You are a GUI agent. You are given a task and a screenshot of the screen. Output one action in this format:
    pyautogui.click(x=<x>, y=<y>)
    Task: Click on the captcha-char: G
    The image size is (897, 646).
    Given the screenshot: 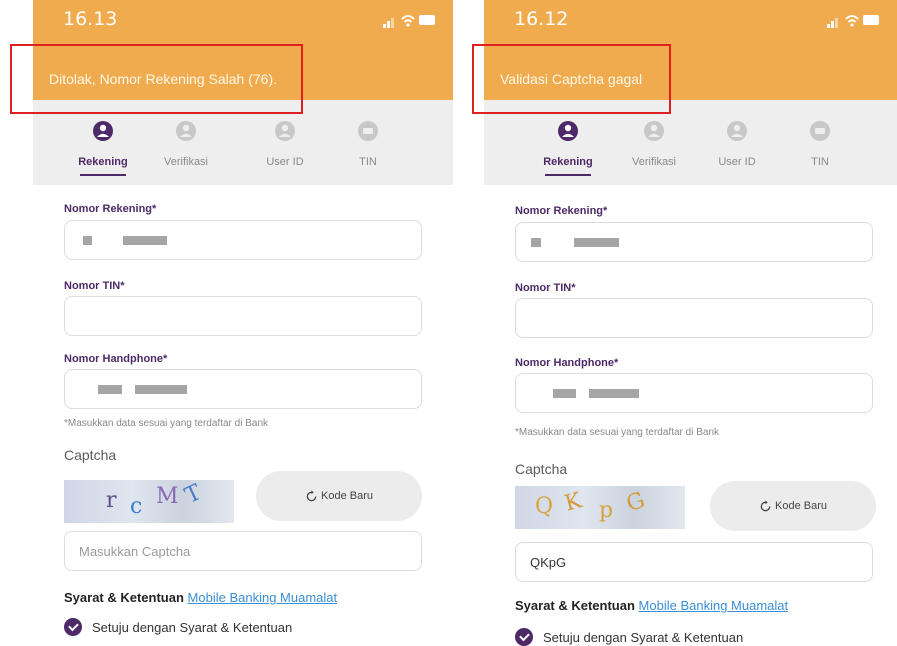 What is the action you would take?
    pyautogui.click(x=636, y=502)
    